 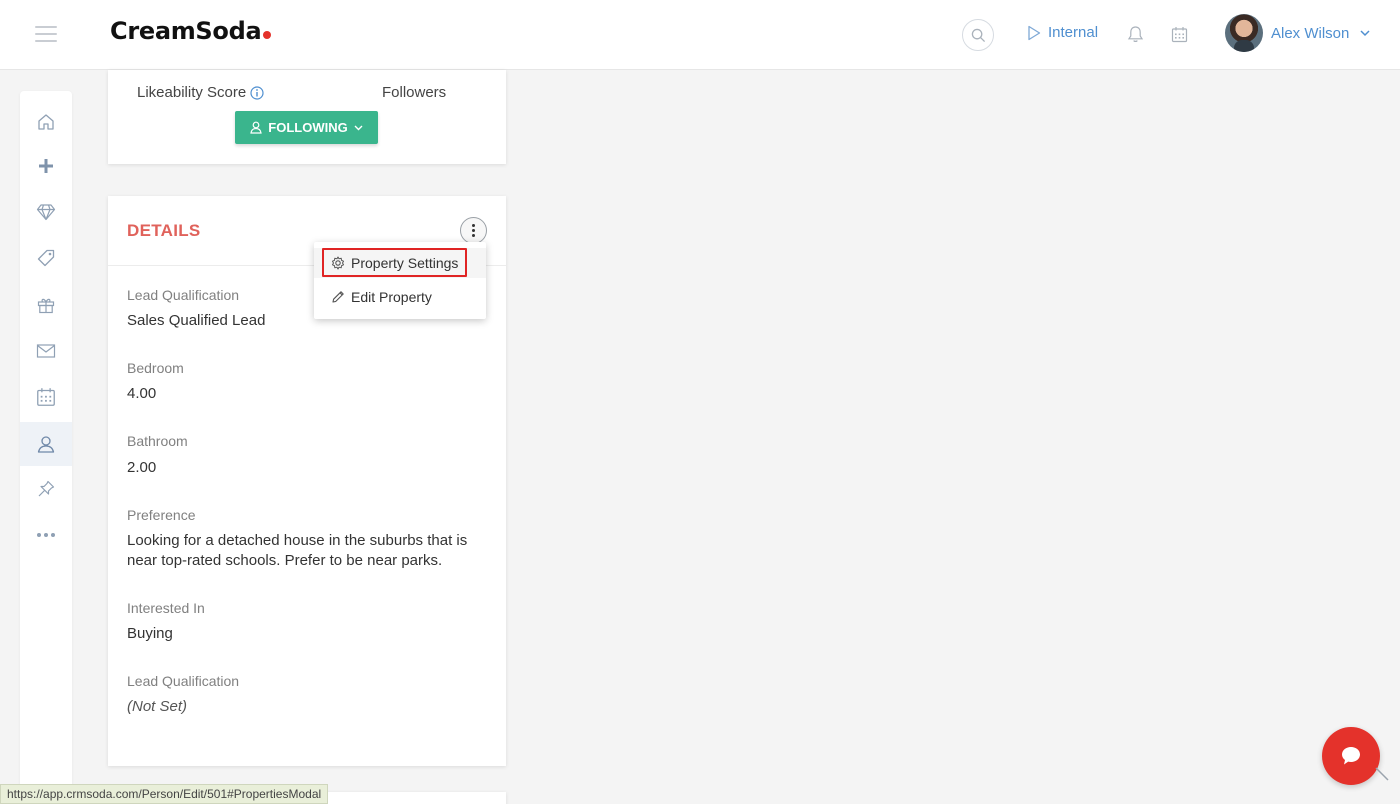 I want to click on notifications-button, so click(x=1135, y=37).